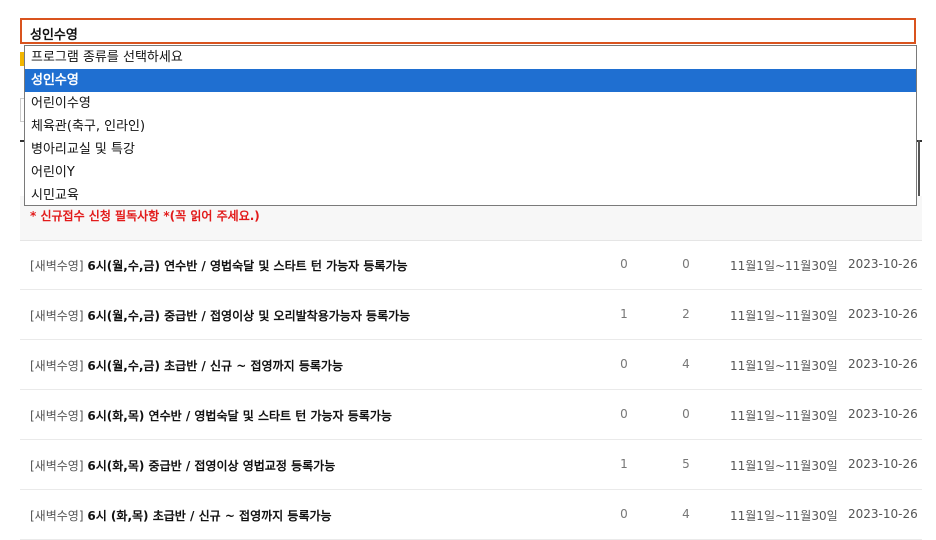 Image resolution: width=936 pixels, height=540 pixels. What do you see at coordinates (686, 314) in the screenshot?
I see `count-2: 2` at bounding box center [686, 314].